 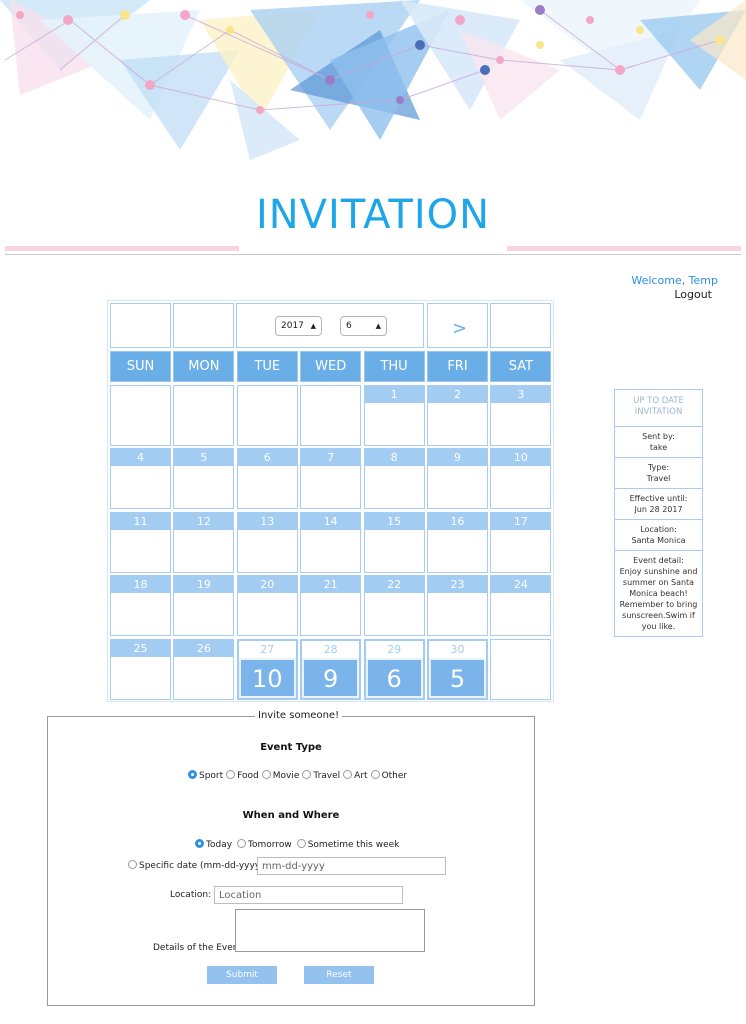 What do you see at coordinates (521, 606) in the screenshot?
I see `calendar-day: 24` at bounding box center [521, 606].